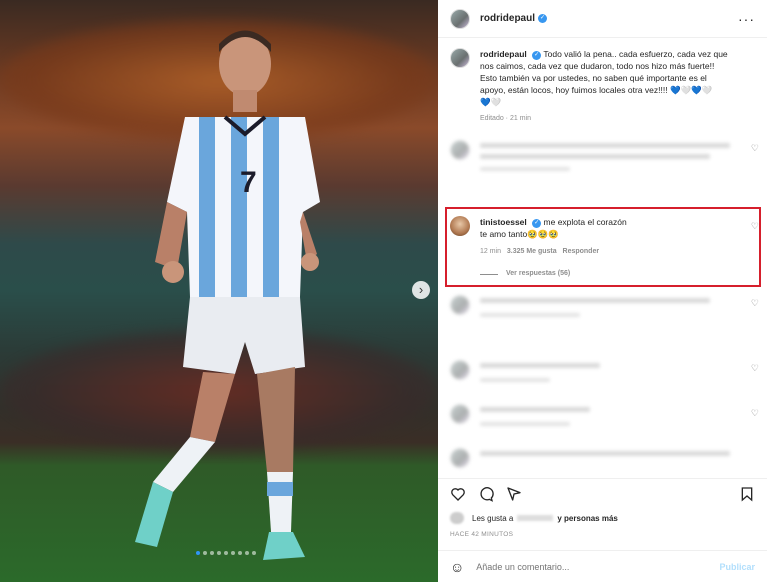 The height and width of the screenshot is (582, 767). Describe the element at coordinates (503, 54) in the screenshot. I see `caption-username: rodridepaul` at that location.